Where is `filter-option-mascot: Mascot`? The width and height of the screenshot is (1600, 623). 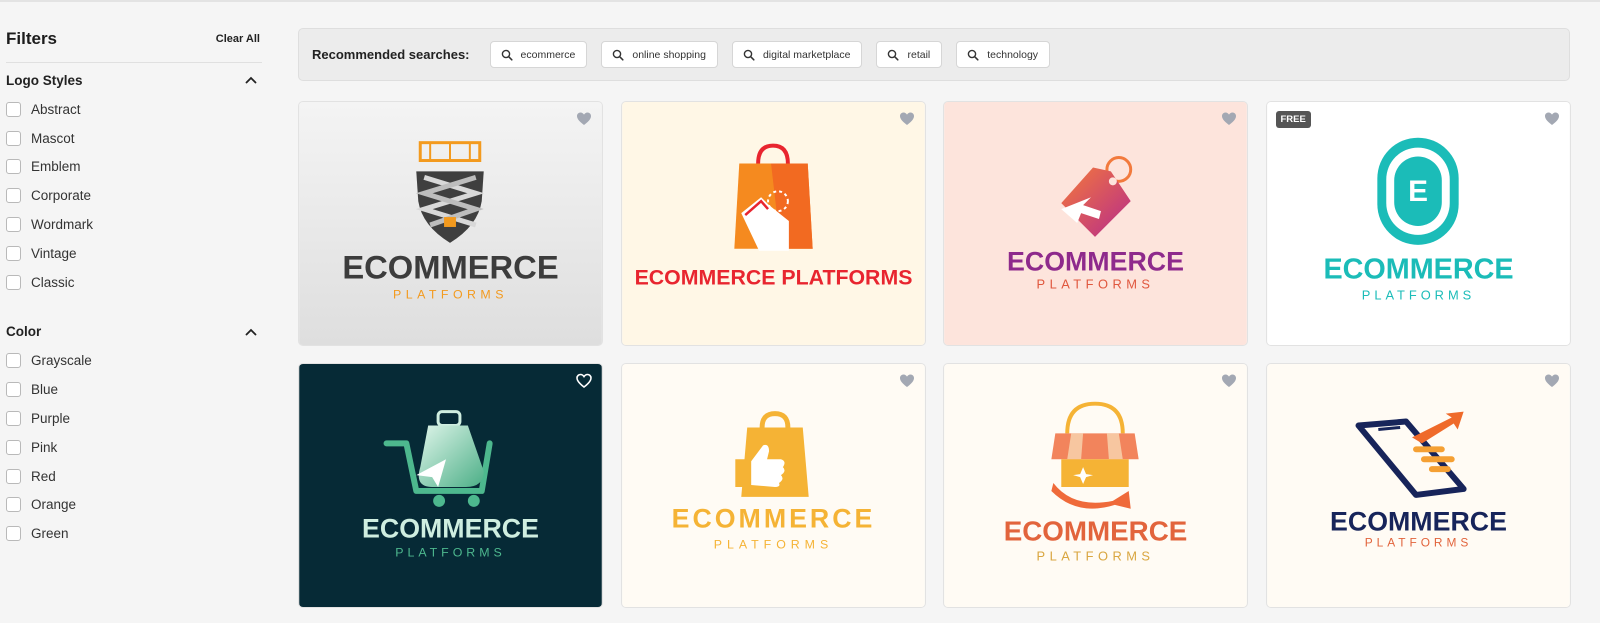 filter-option-mascot: Mascot is located at coordinates (134, 138).